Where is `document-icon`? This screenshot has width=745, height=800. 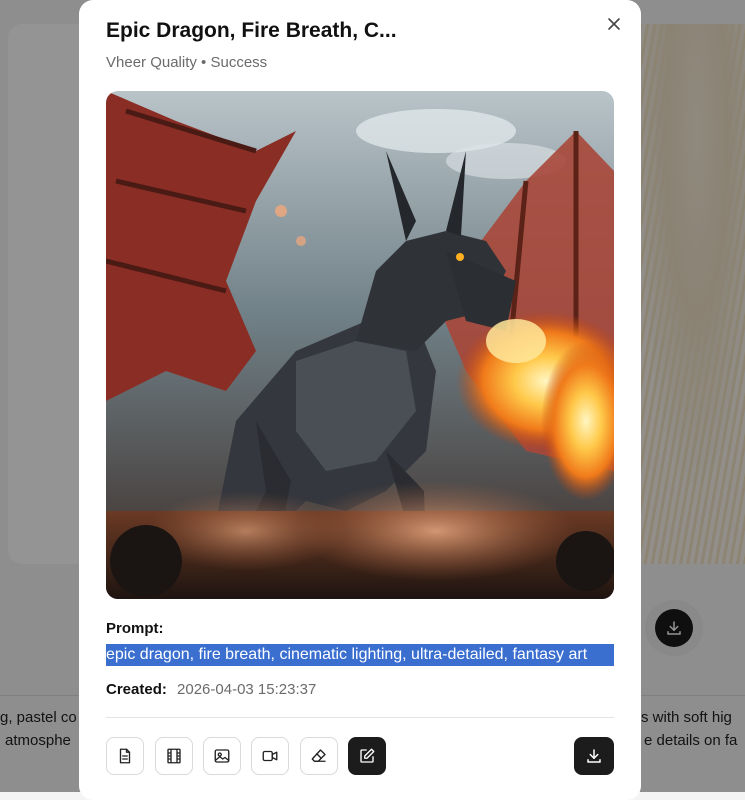 document-icon is located at coordinates (125, 756).